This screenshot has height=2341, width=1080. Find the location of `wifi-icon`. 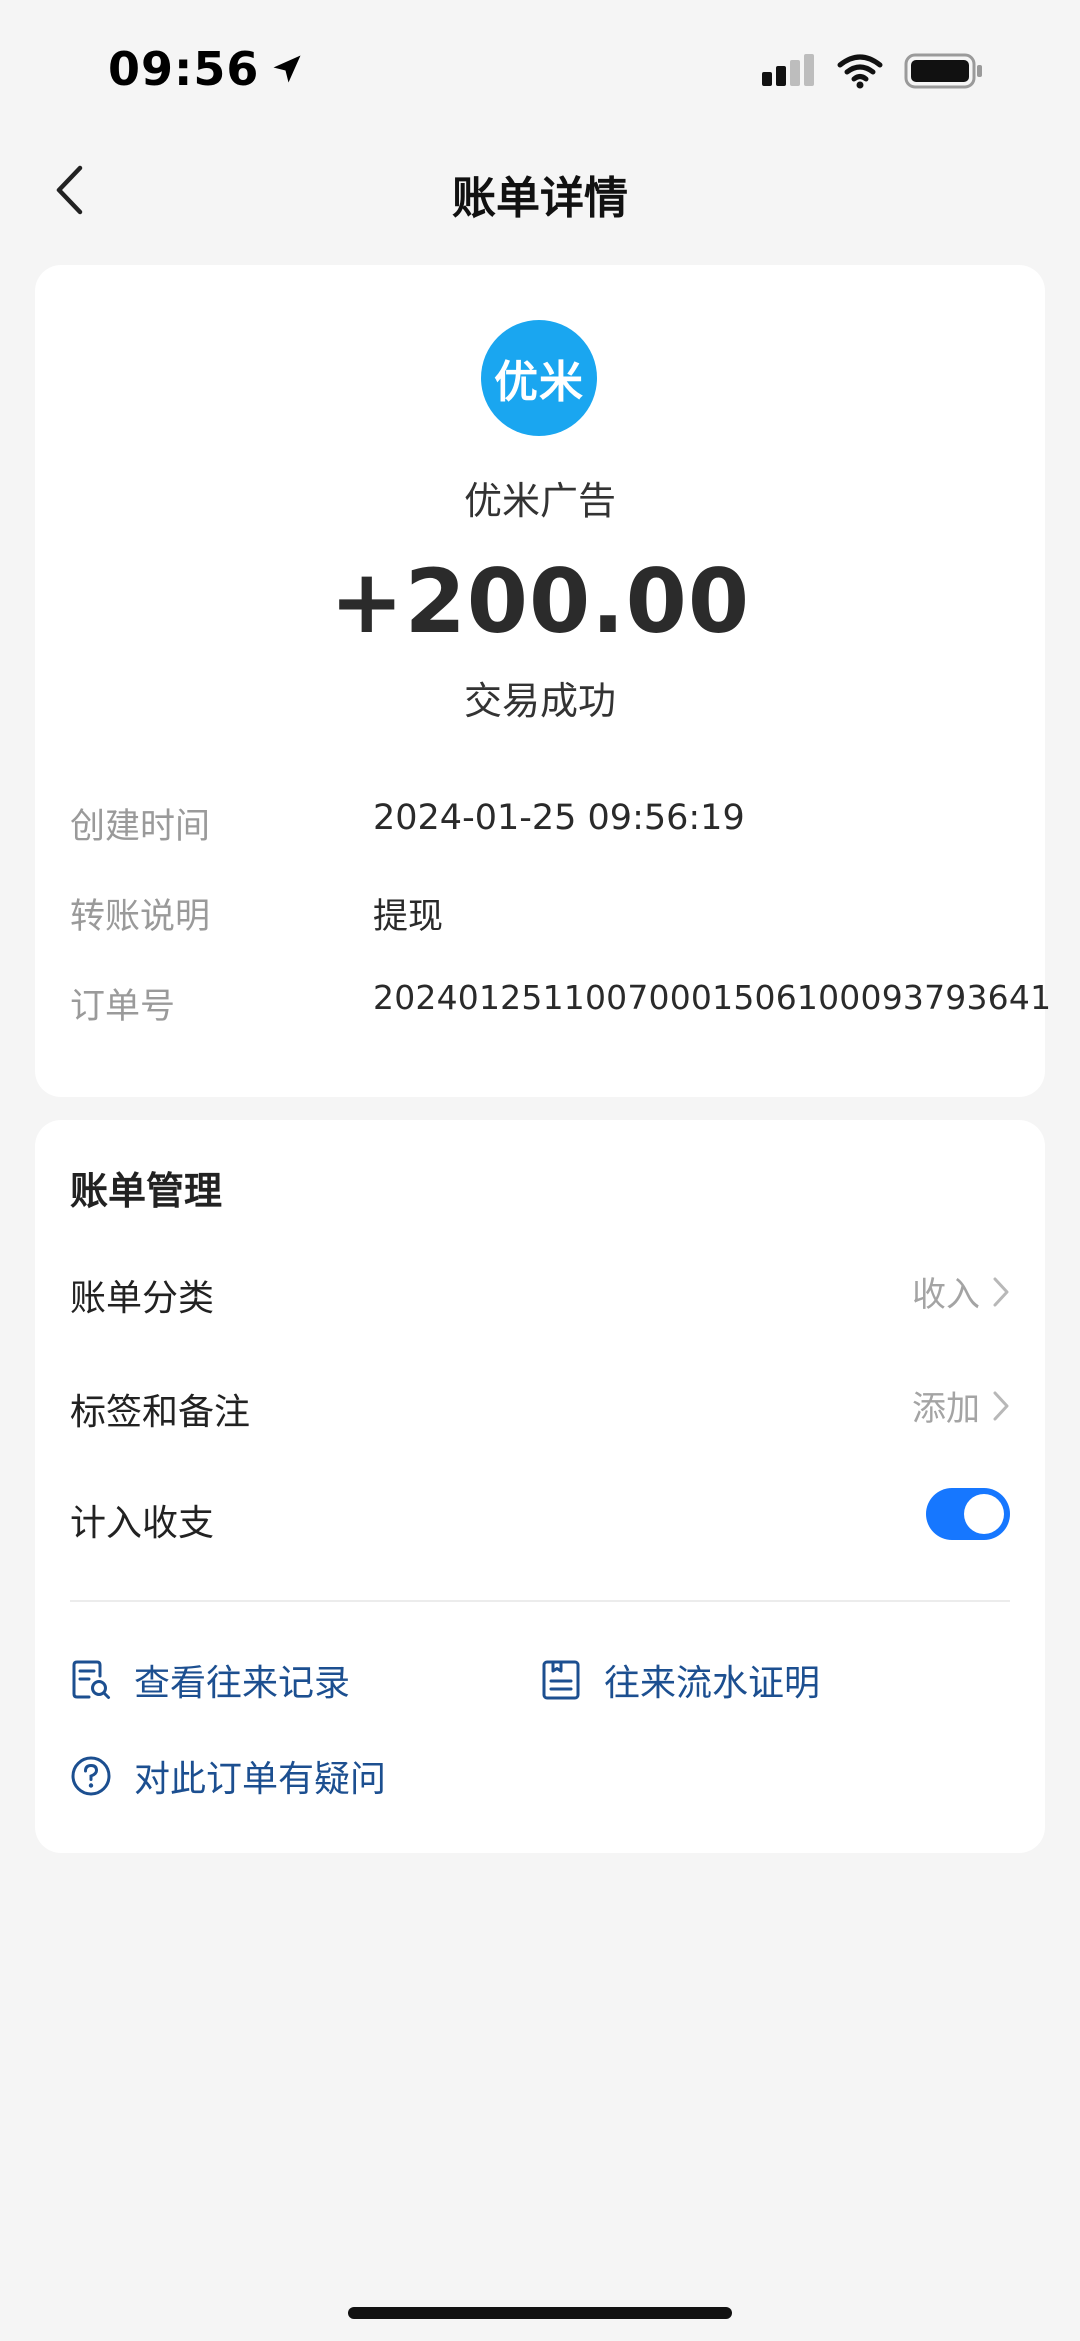

wifi-icon is located at coordinates (860, 71).